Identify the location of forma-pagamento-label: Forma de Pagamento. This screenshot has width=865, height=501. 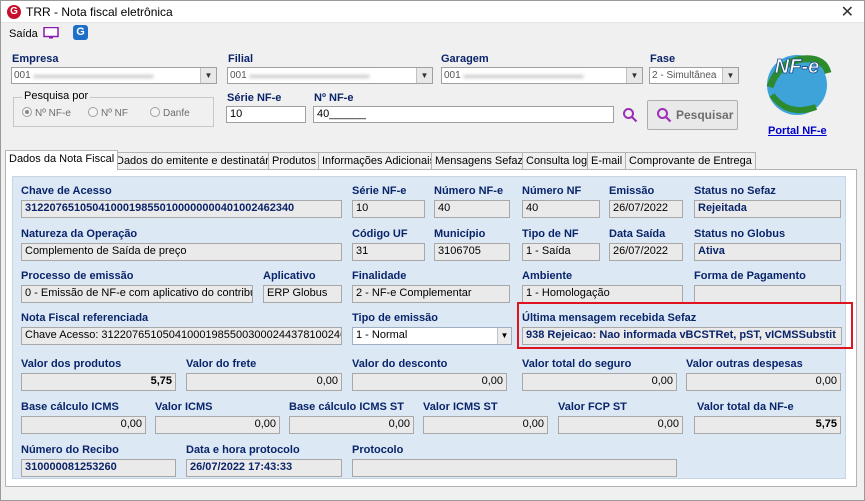
(750, 276).